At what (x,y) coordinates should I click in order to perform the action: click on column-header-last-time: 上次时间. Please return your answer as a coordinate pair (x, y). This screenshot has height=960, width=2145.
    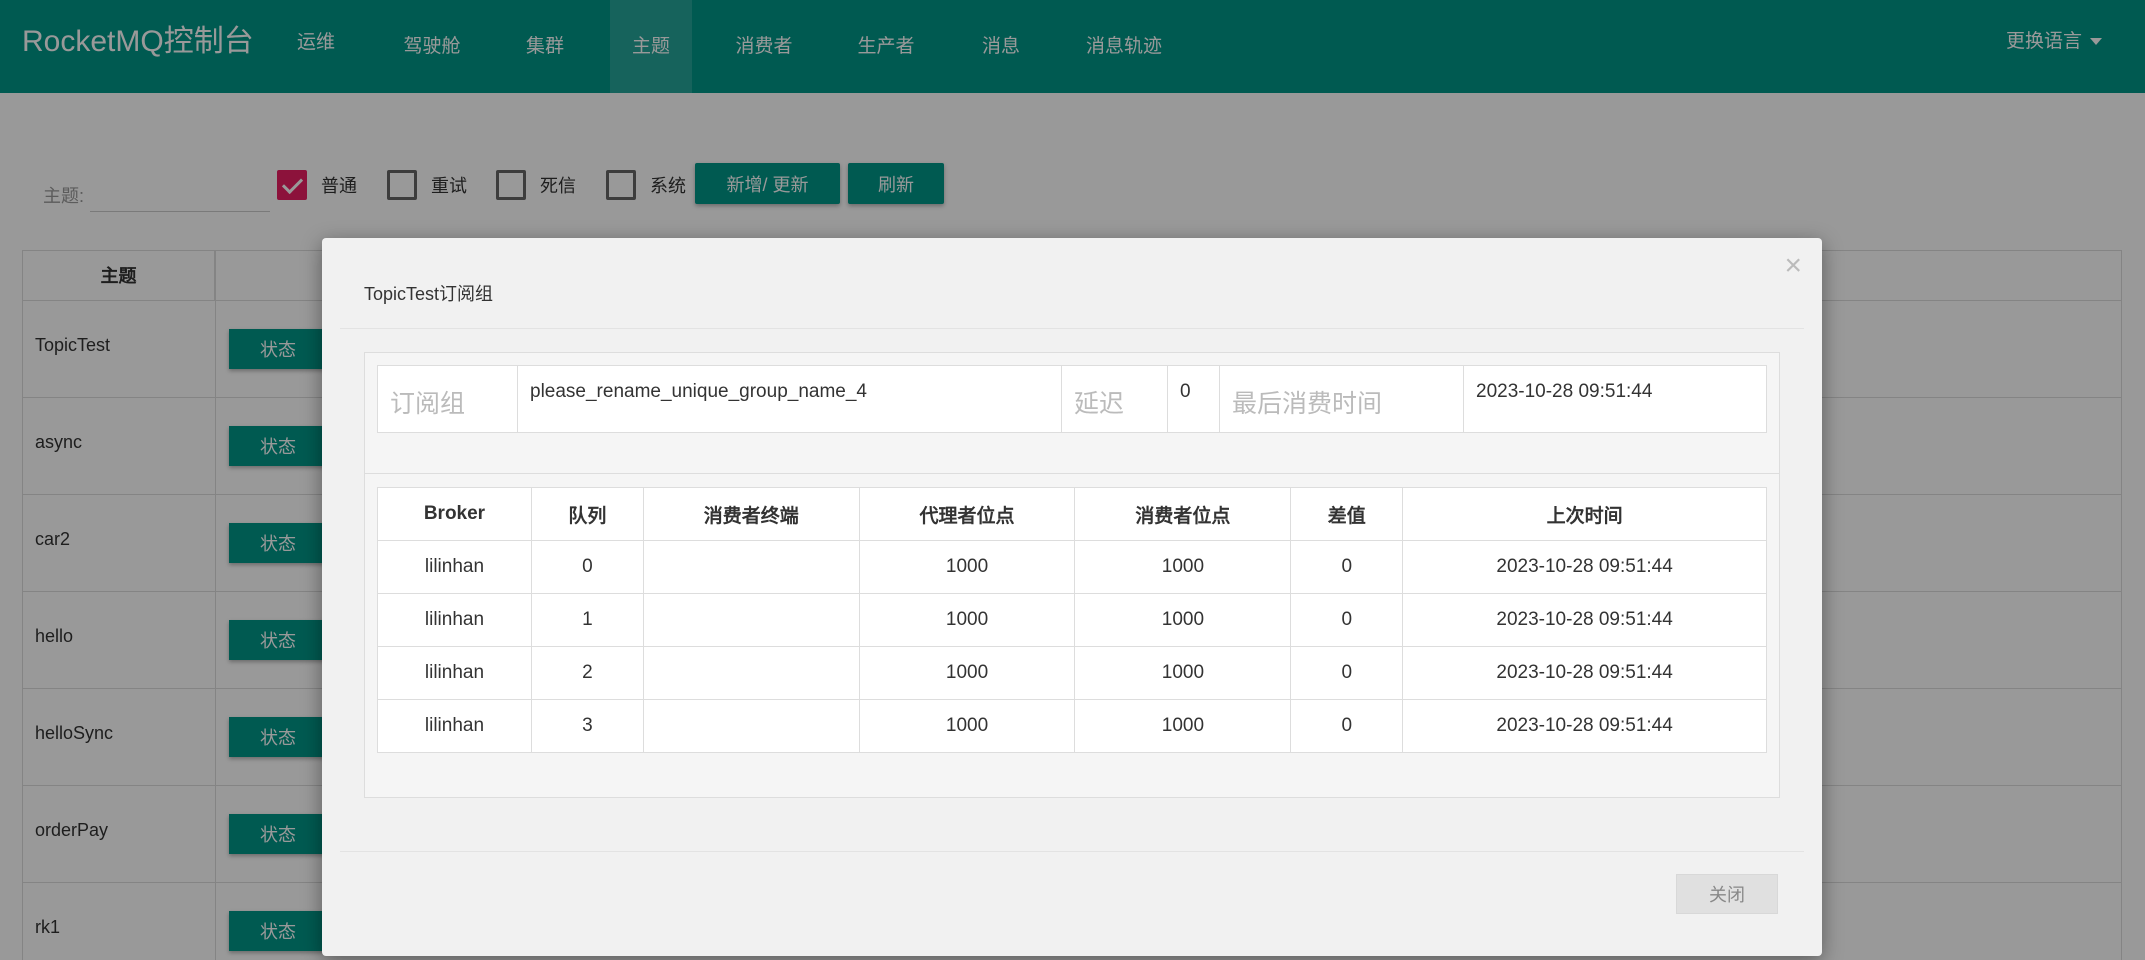
    Looking at the image, I should click on (1584, 514).